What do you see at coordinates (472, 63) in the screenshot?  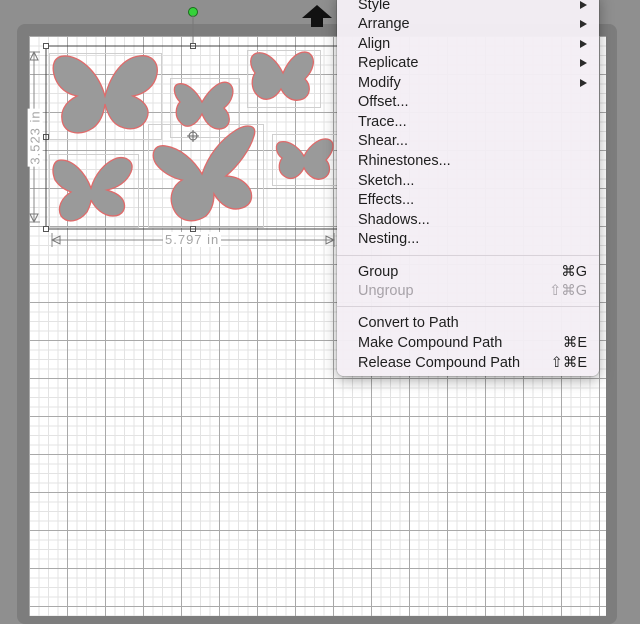 I see `menu-item-replicate: Replicate` at bounding box center [472, 63].